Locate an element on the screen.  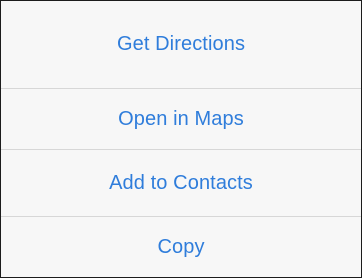
add-to-contacts-label: Add to Contacts is located at coordinates (181, 182).